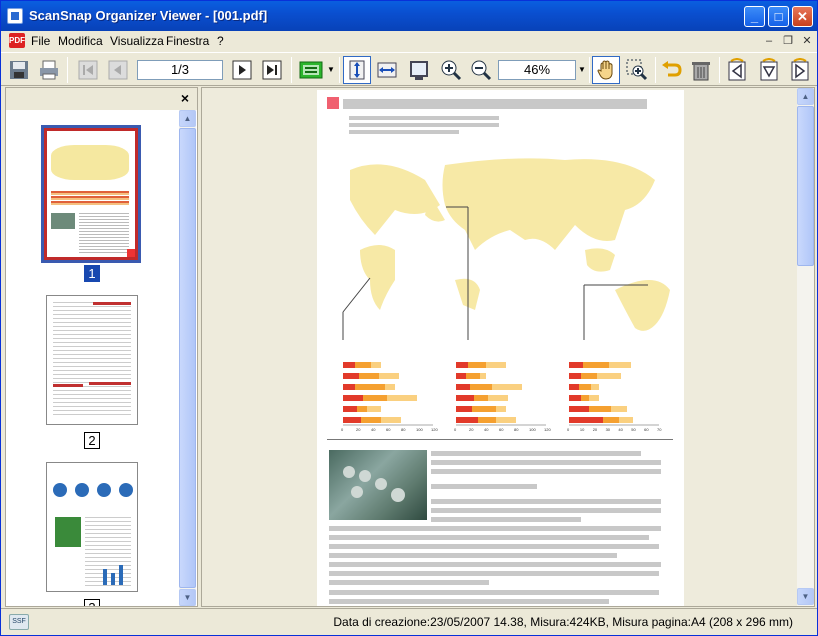 Image resolution: width=818 pixels, height=636 pixels. I want to click on chart-tick-label: 70, so click(659, 429).